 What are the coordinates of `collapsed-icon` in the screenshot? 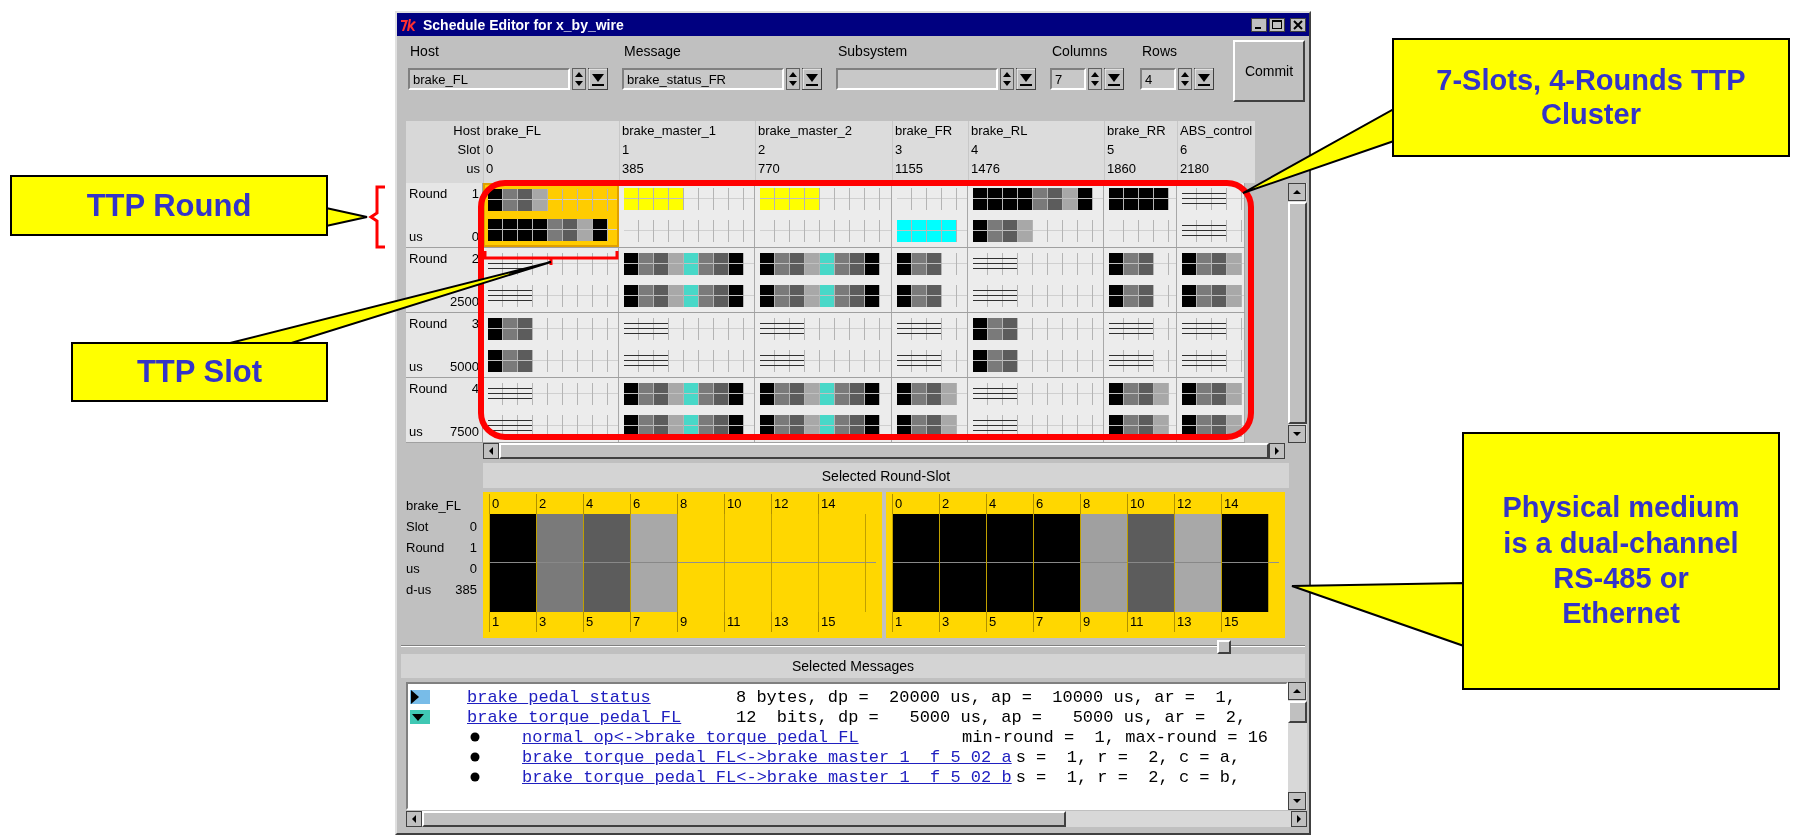 It's located at (420, 697).